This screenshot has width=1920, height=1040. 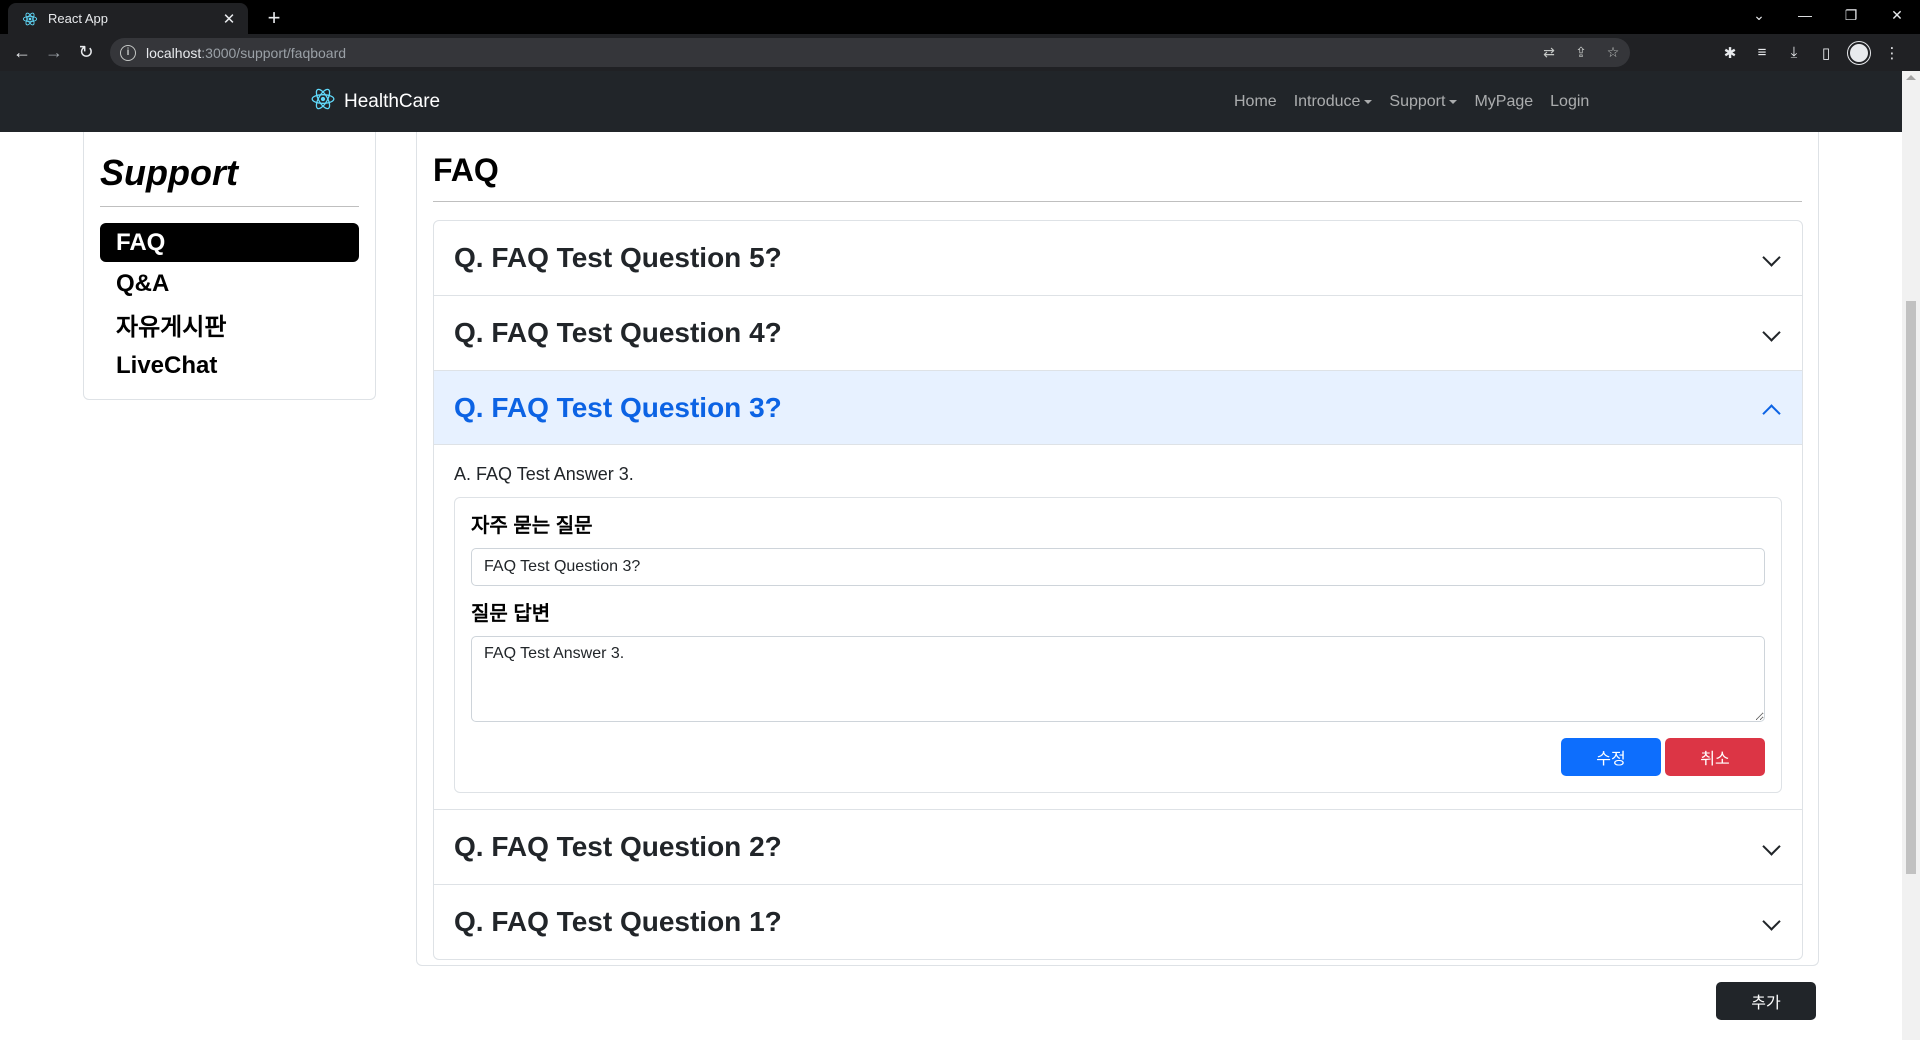 I want to click on sidebar-title: Support, so click(x=169, y=172).